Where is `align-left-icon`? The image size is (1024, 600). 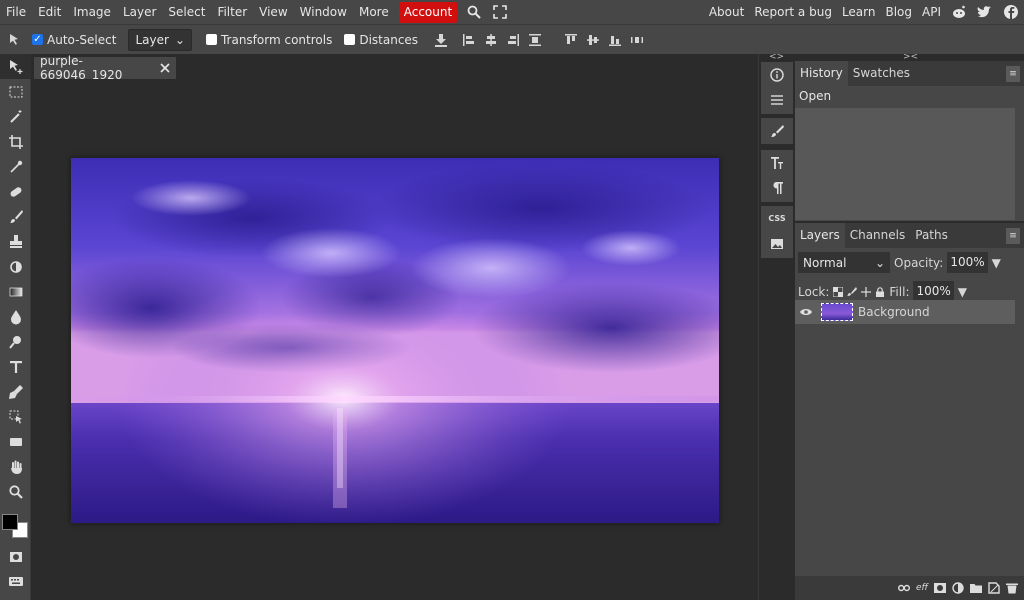 align-left-icon is located at coordinates (469, 40).